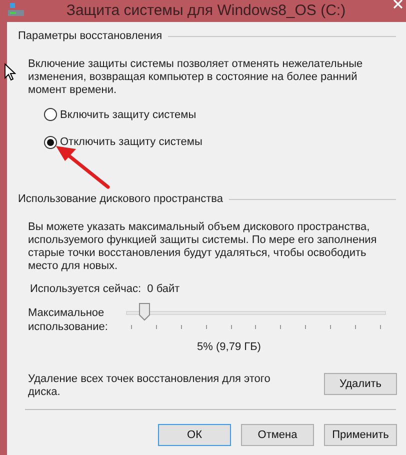  I want to click on radio-label: Включить защиту системы, so click(128, 114).